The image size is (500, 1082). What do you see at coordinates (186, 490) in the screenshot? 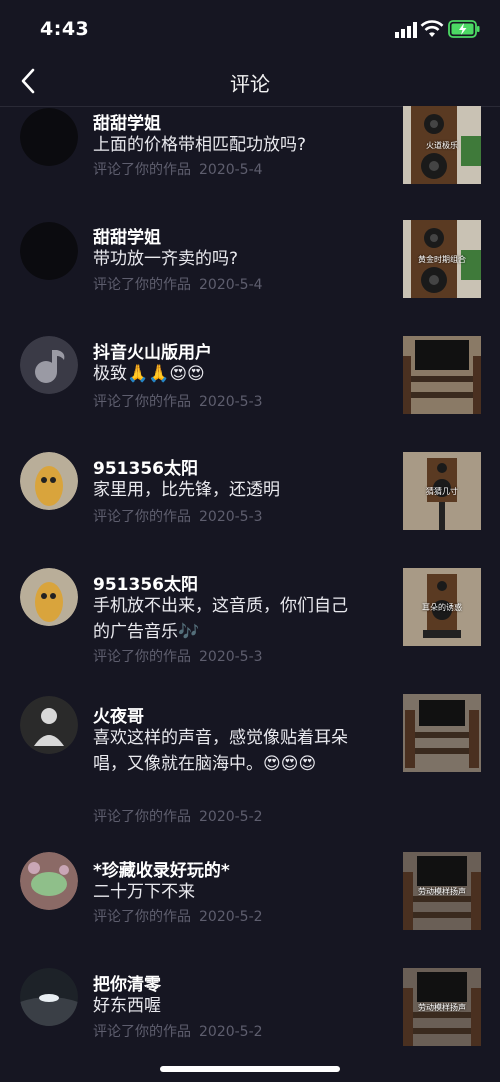
I see `comment-text: 家里用，比先锋，还透明` at bounding box center [186, 490].